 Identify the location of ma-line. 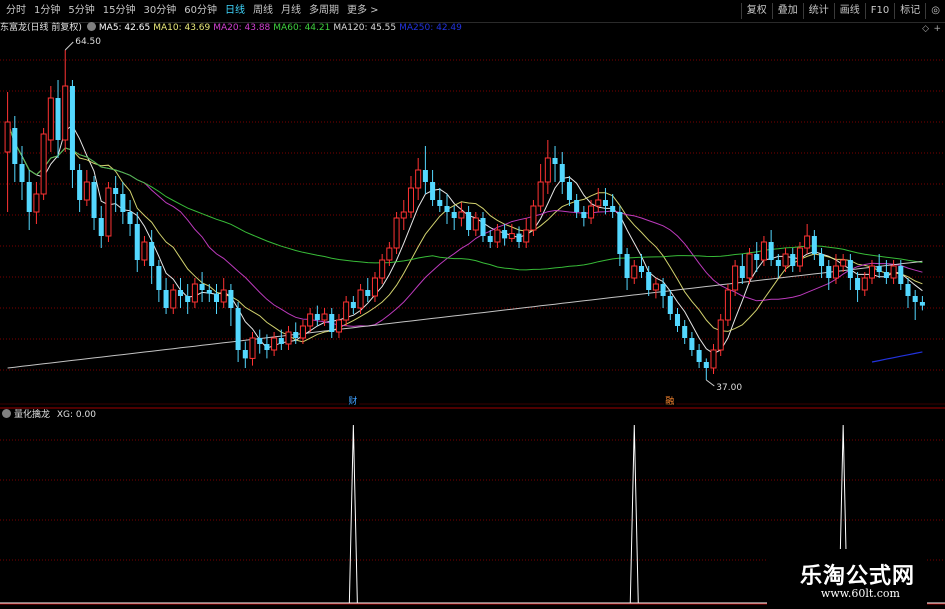
(897, 357).